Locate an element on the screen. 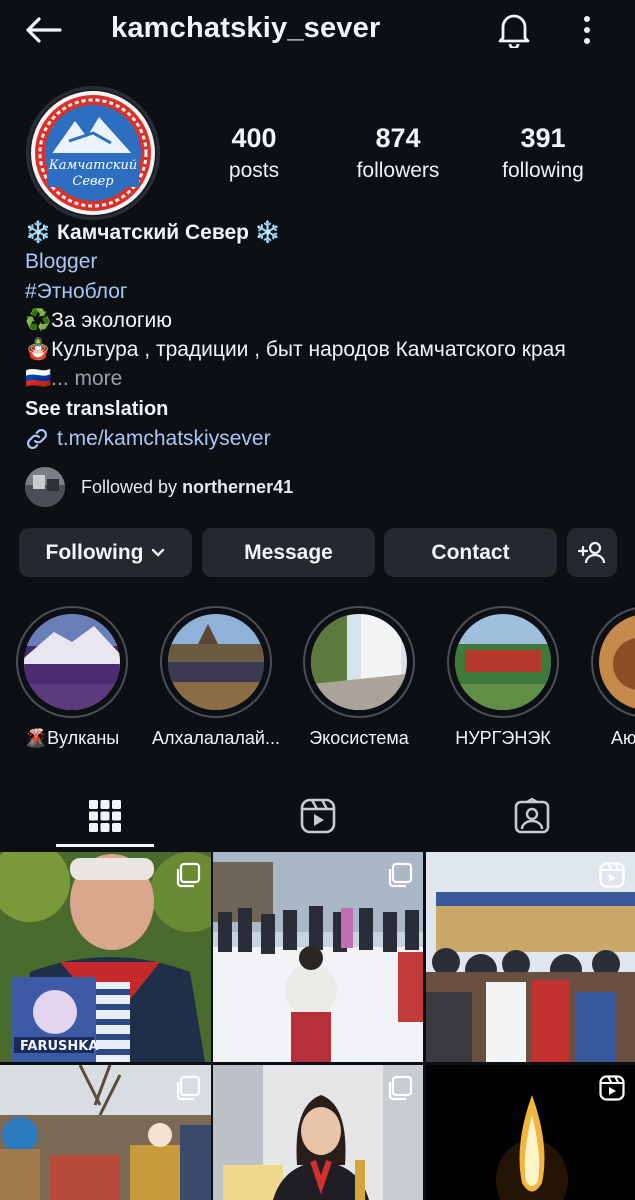  logo-text-line1: Камчатский is located at coordinates (93, 165).